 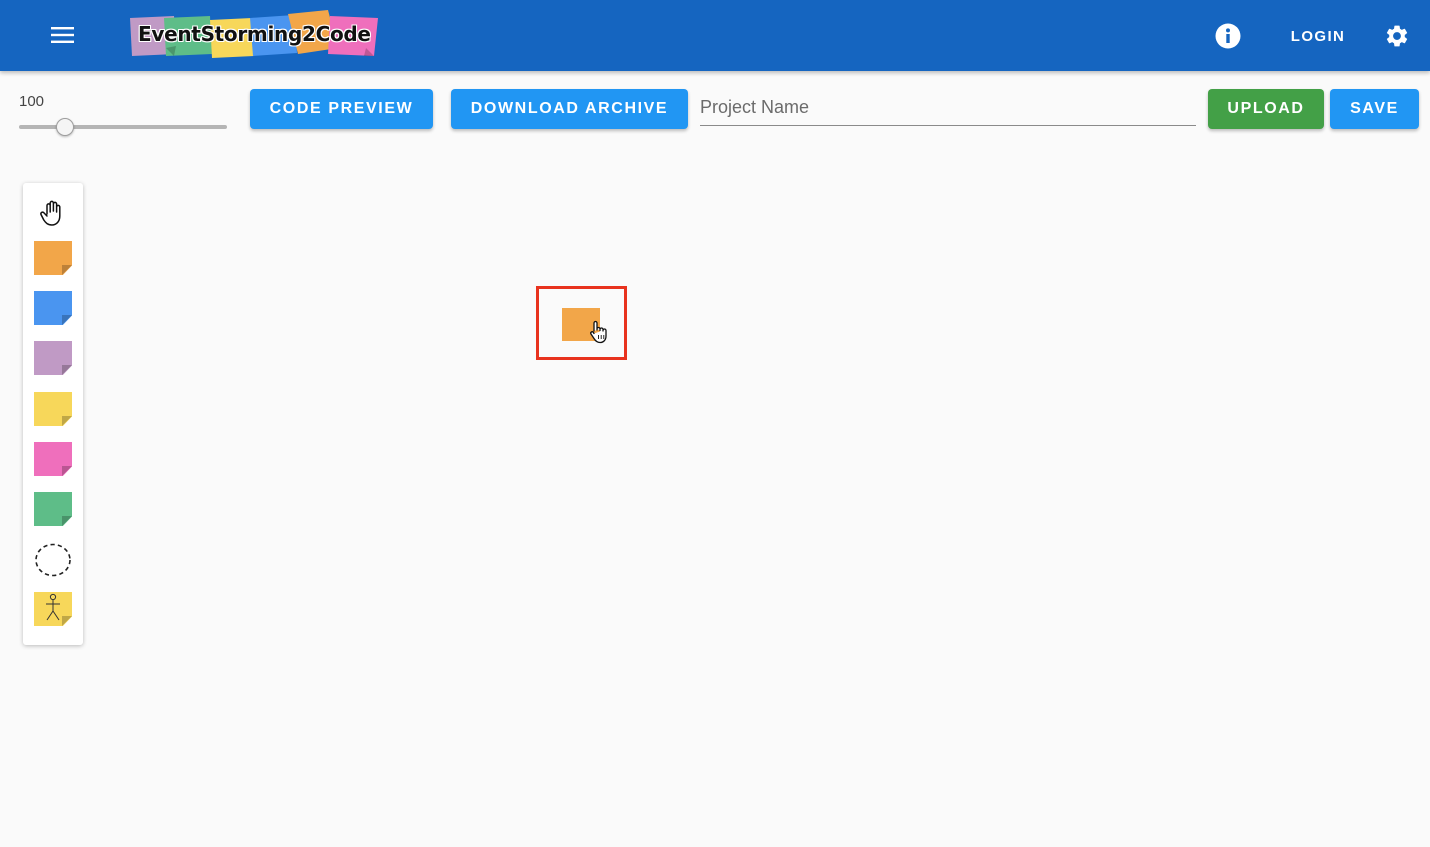 I want to click on hand-icon, so click(x=50, y=213).